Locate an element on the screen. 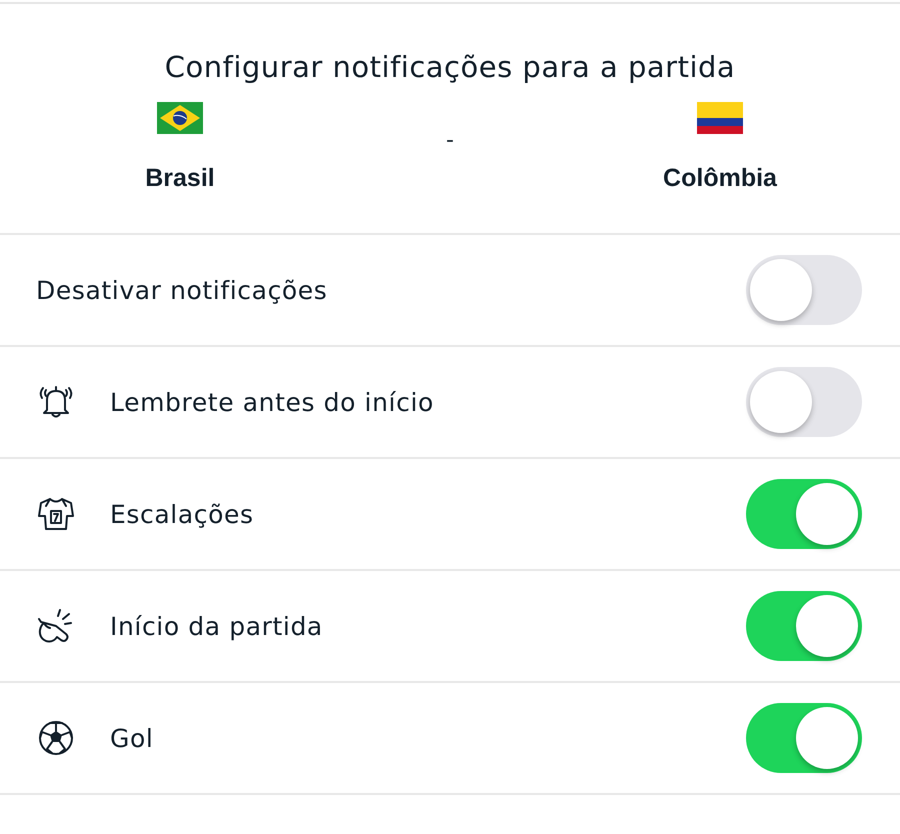 The height and width of the screenshot is (834, 900). setting-label: Escalações is located at coordinates (182, 514).